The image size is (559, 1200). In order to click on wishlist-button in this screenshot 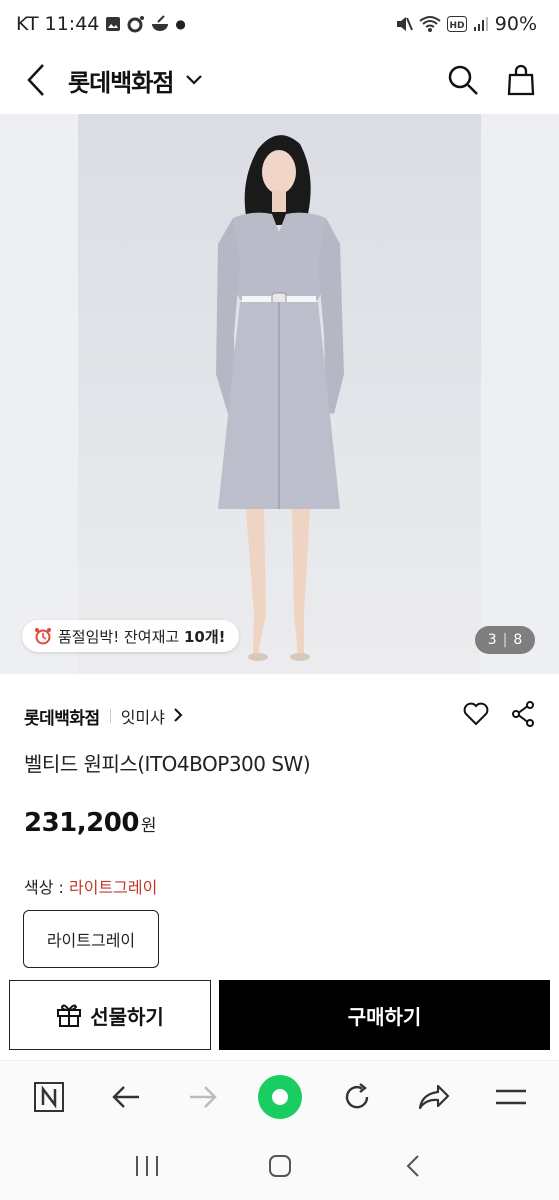, I will do `click(476, 716)`.